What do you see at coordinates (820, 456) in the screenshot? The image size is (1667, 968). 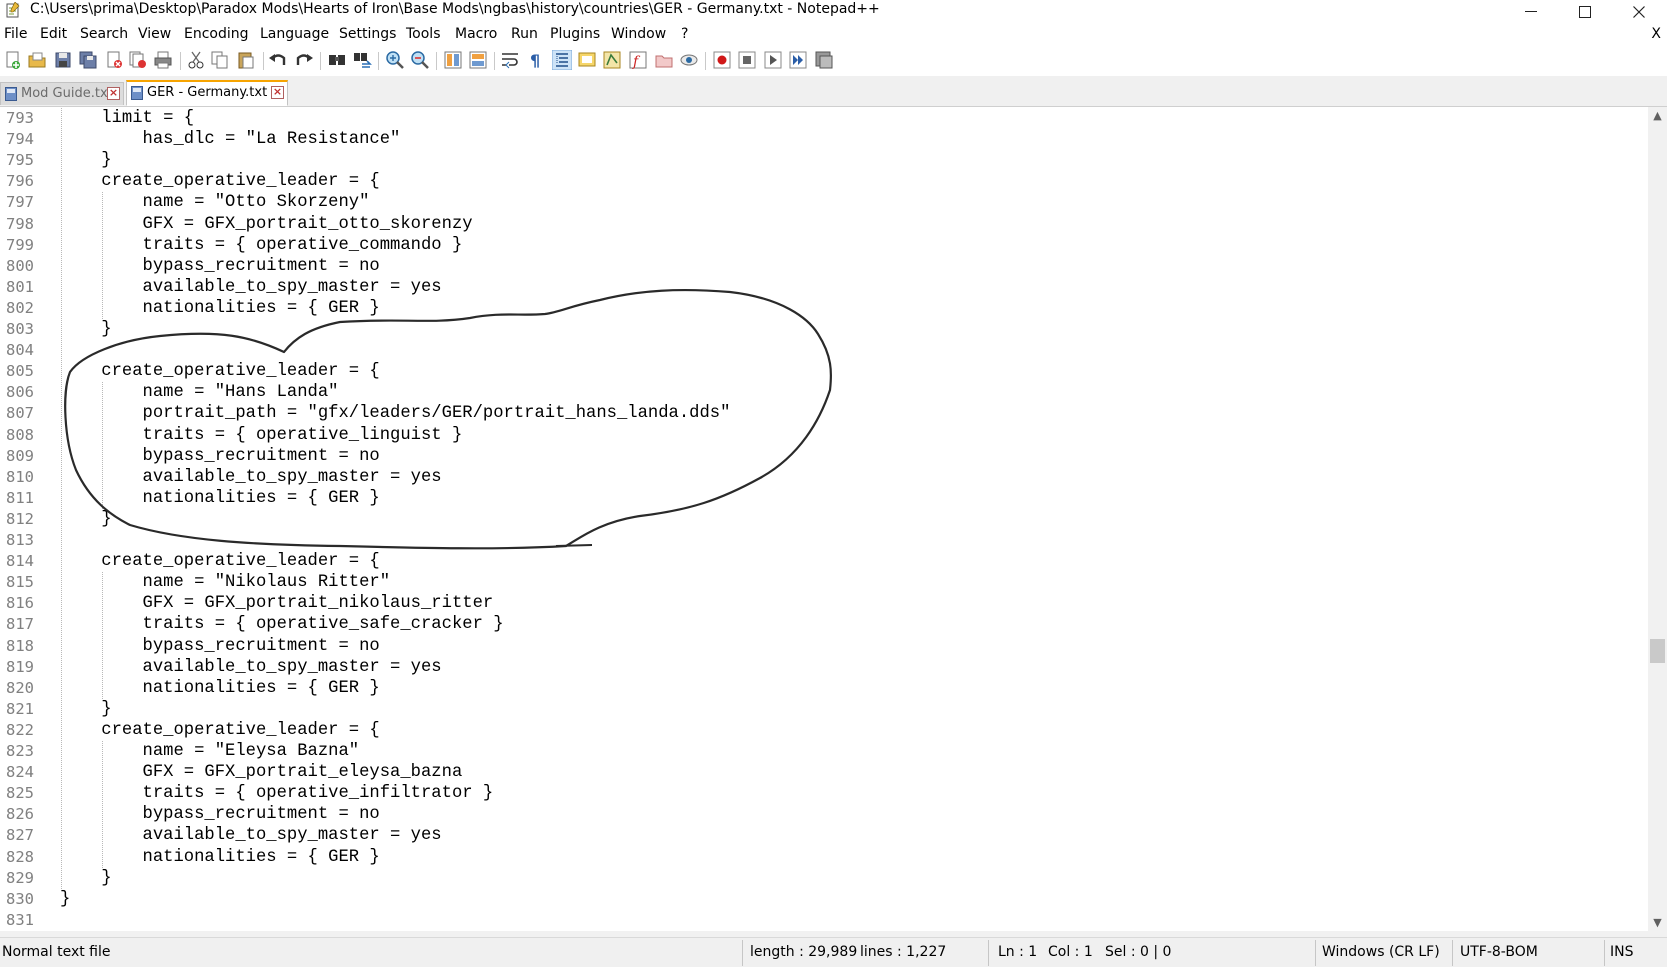 I see `code-line: 809 bypass_recruitment = no` at bounding box center [820, 456].